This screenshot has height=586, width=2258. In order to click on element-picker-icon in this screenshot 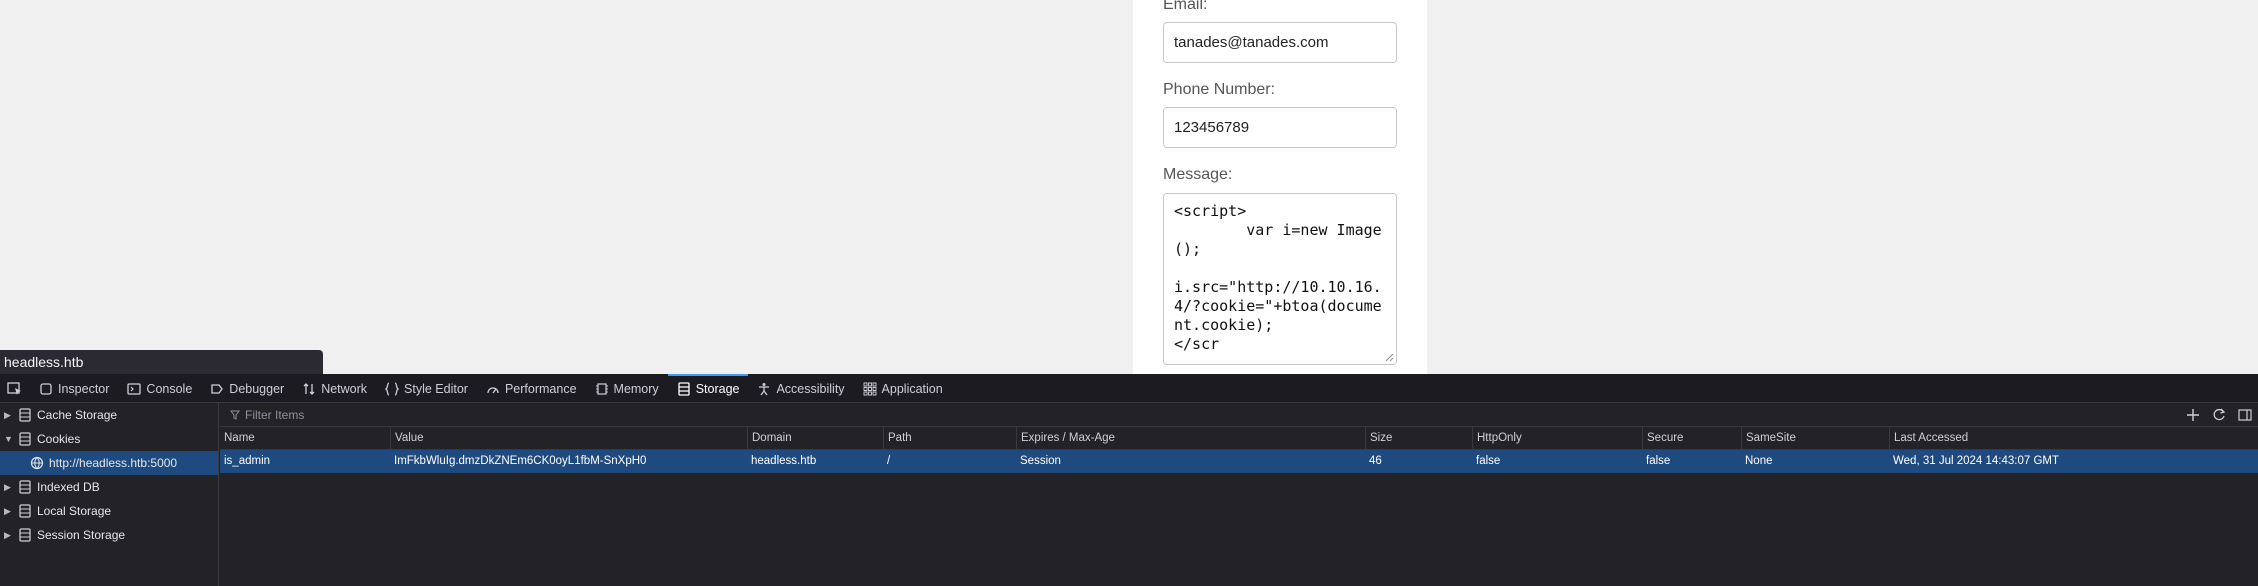, I will do `click(14, 388)`.